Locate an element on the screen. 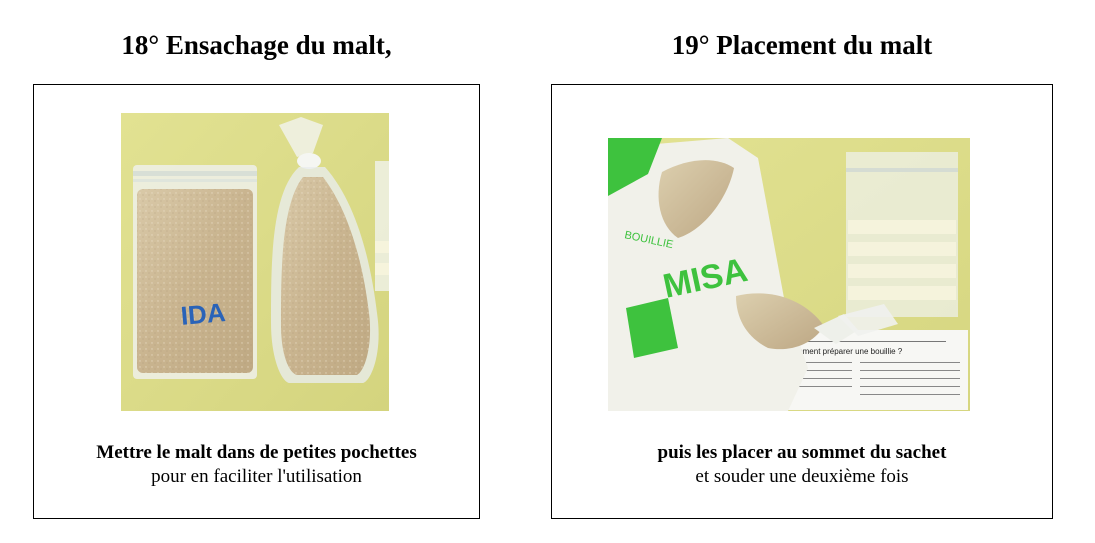 This screenshot has height=543, width=1095. malt-pouches-illustration: IDA is located at coordinates (255, 262).